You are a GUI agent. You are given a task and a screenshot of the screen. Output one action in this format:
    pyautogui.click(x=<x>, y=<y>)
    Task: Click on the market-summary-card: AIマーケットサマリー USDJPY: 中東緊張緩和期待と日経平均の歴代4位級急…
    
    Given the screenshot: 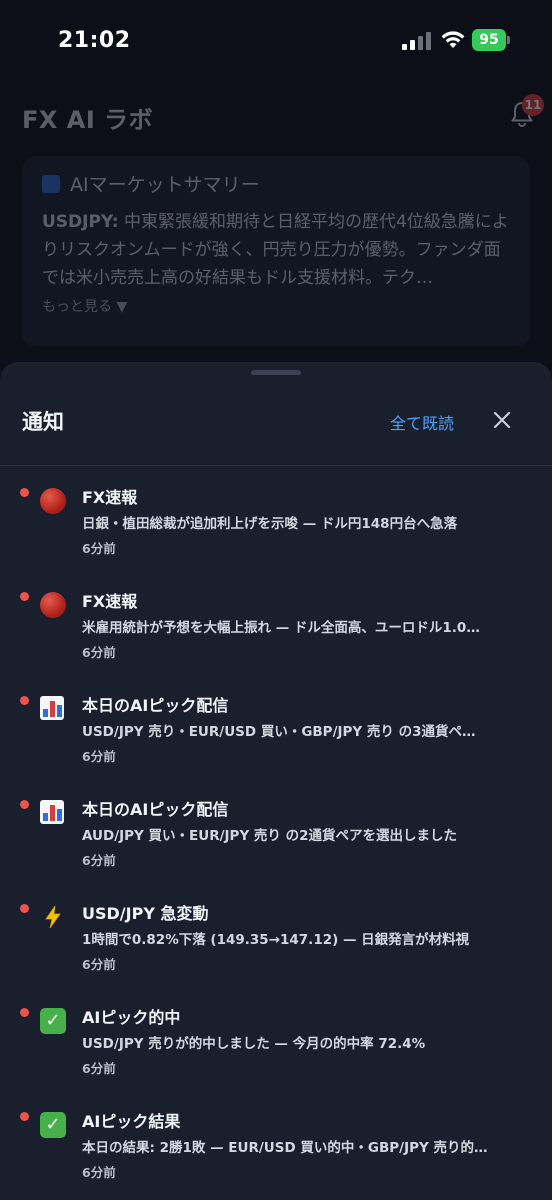 What is the action you would take?
    pyautogui.click(x=276, y=251)
    